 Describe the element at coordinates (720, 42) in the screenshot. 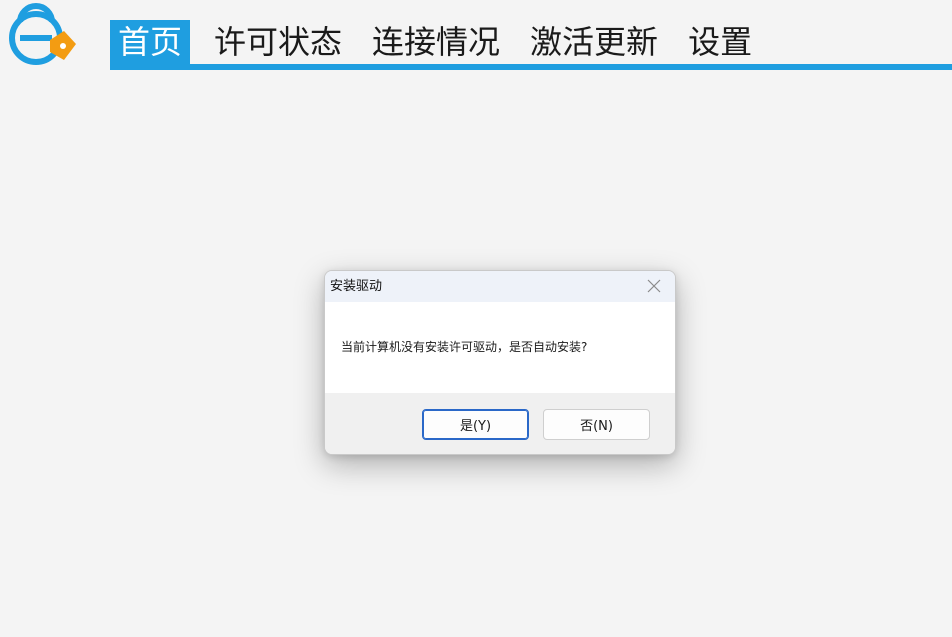

I see `tab-settings: 设置` at that location.